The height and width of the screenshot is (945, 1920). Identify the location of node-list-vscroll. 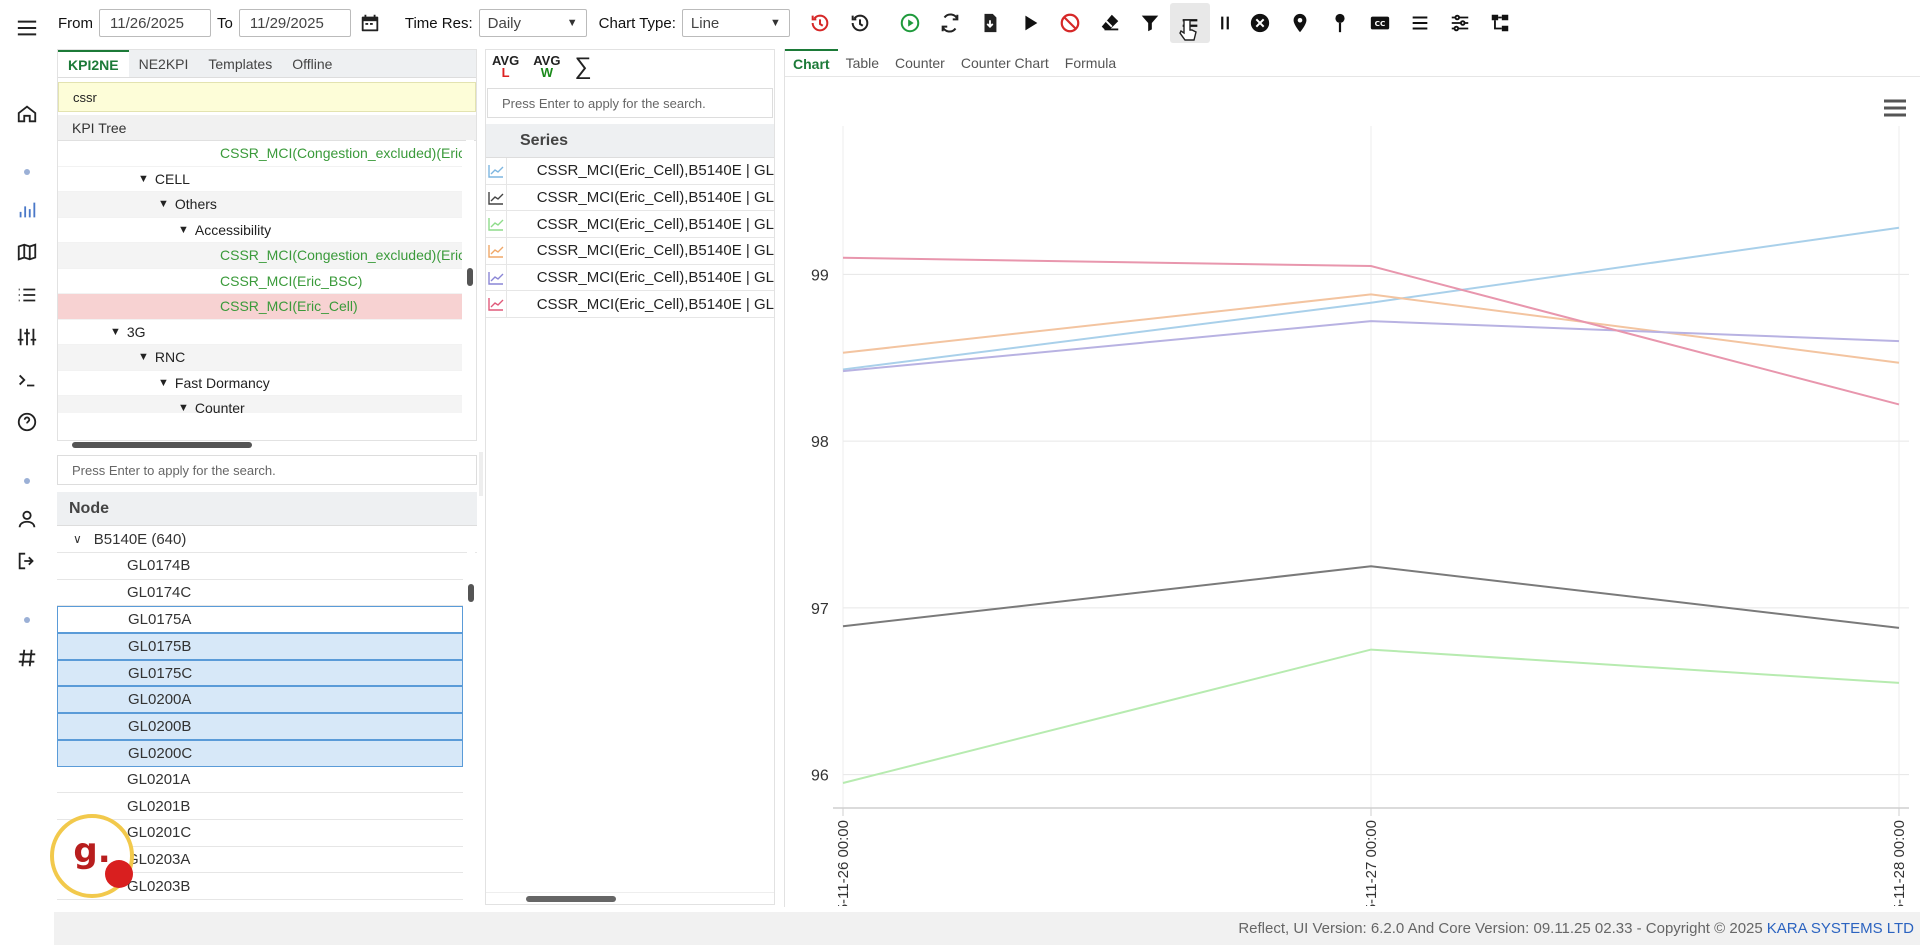
(471, 717).